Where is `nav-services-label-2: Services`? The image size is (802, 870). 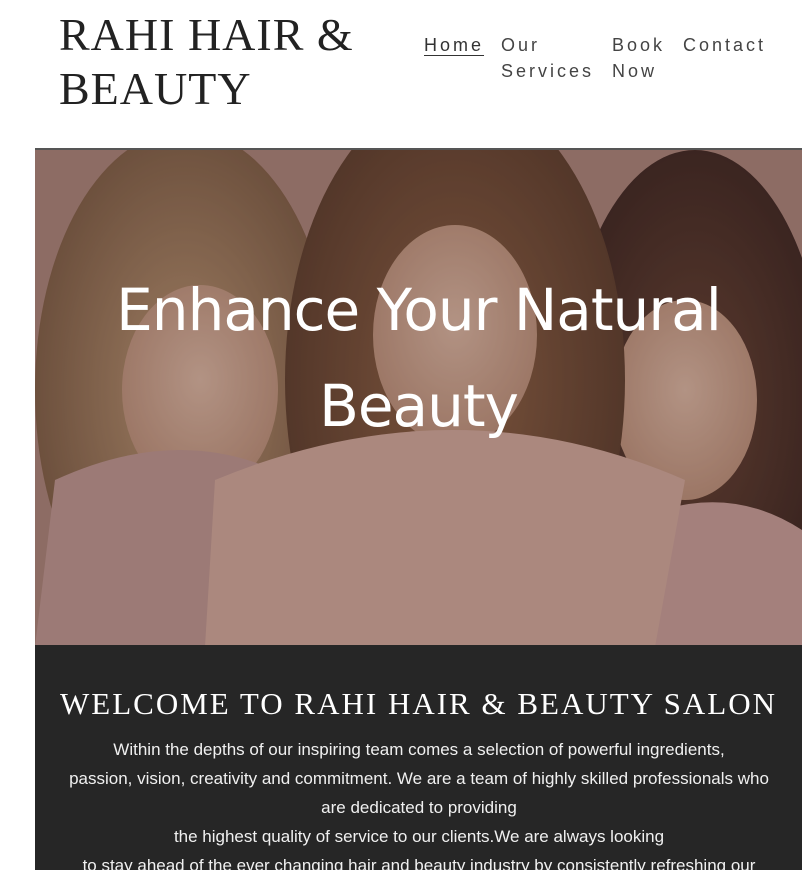
nav-services-label-2: Services is located at coordinates (548, 71).